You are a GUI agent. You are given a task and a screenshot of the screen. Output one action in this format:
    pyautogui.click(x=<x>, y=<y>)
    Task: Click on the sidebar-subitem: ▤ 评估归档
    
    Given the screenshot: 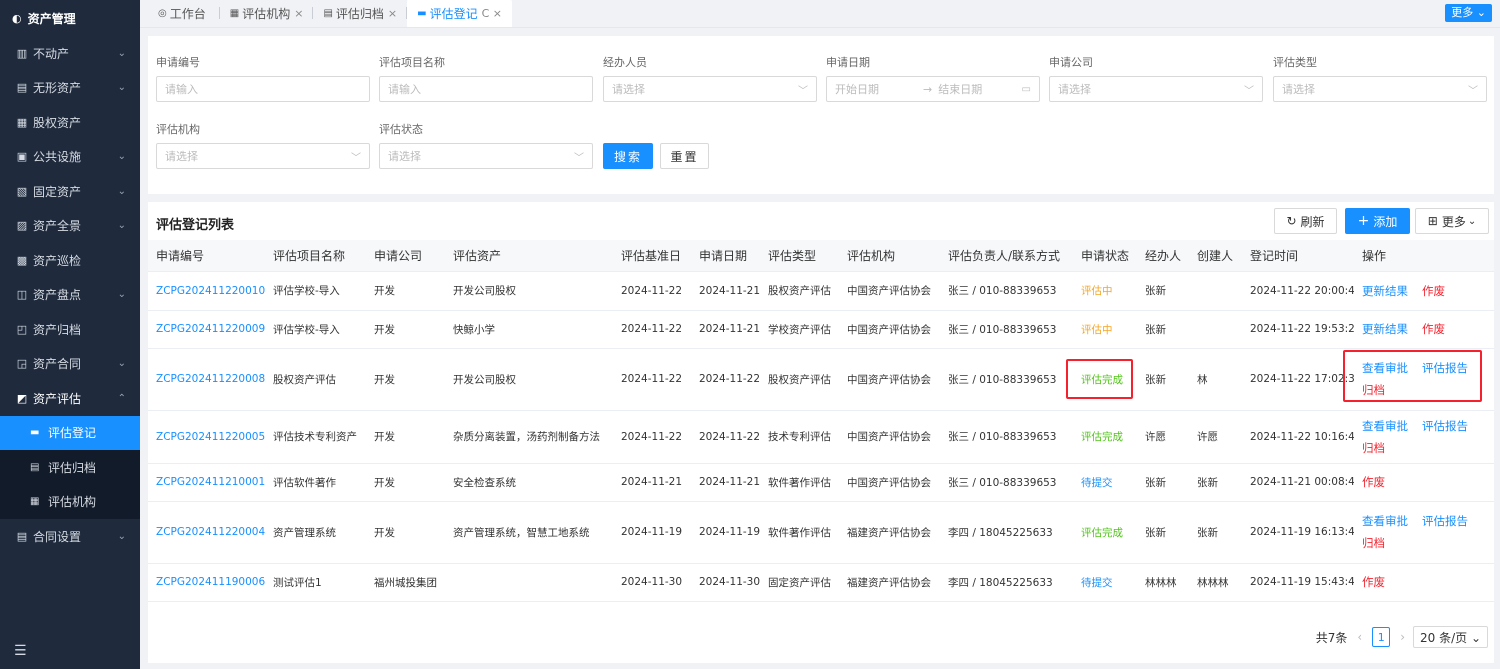 What is the action you would take?
    pyautogui.click(x=70, y=467)
    